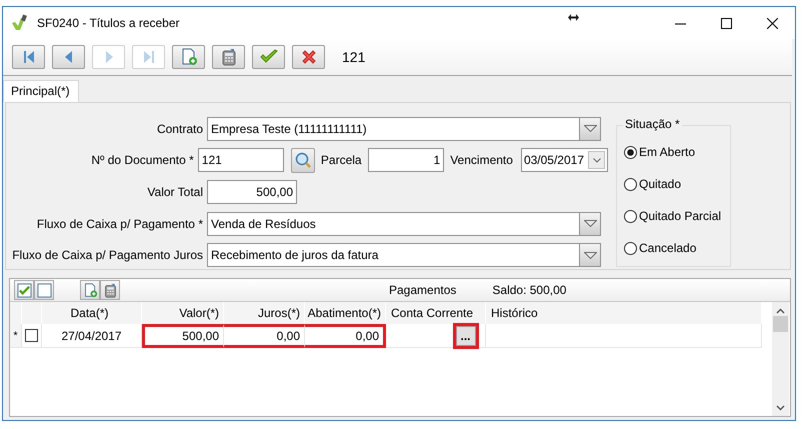 The height and width of the screenshot is (429, 803). What do you see at coordinates (780, 311) in the screenshot?
I see `scroll-up-icon` at bounding box center [780, 311].